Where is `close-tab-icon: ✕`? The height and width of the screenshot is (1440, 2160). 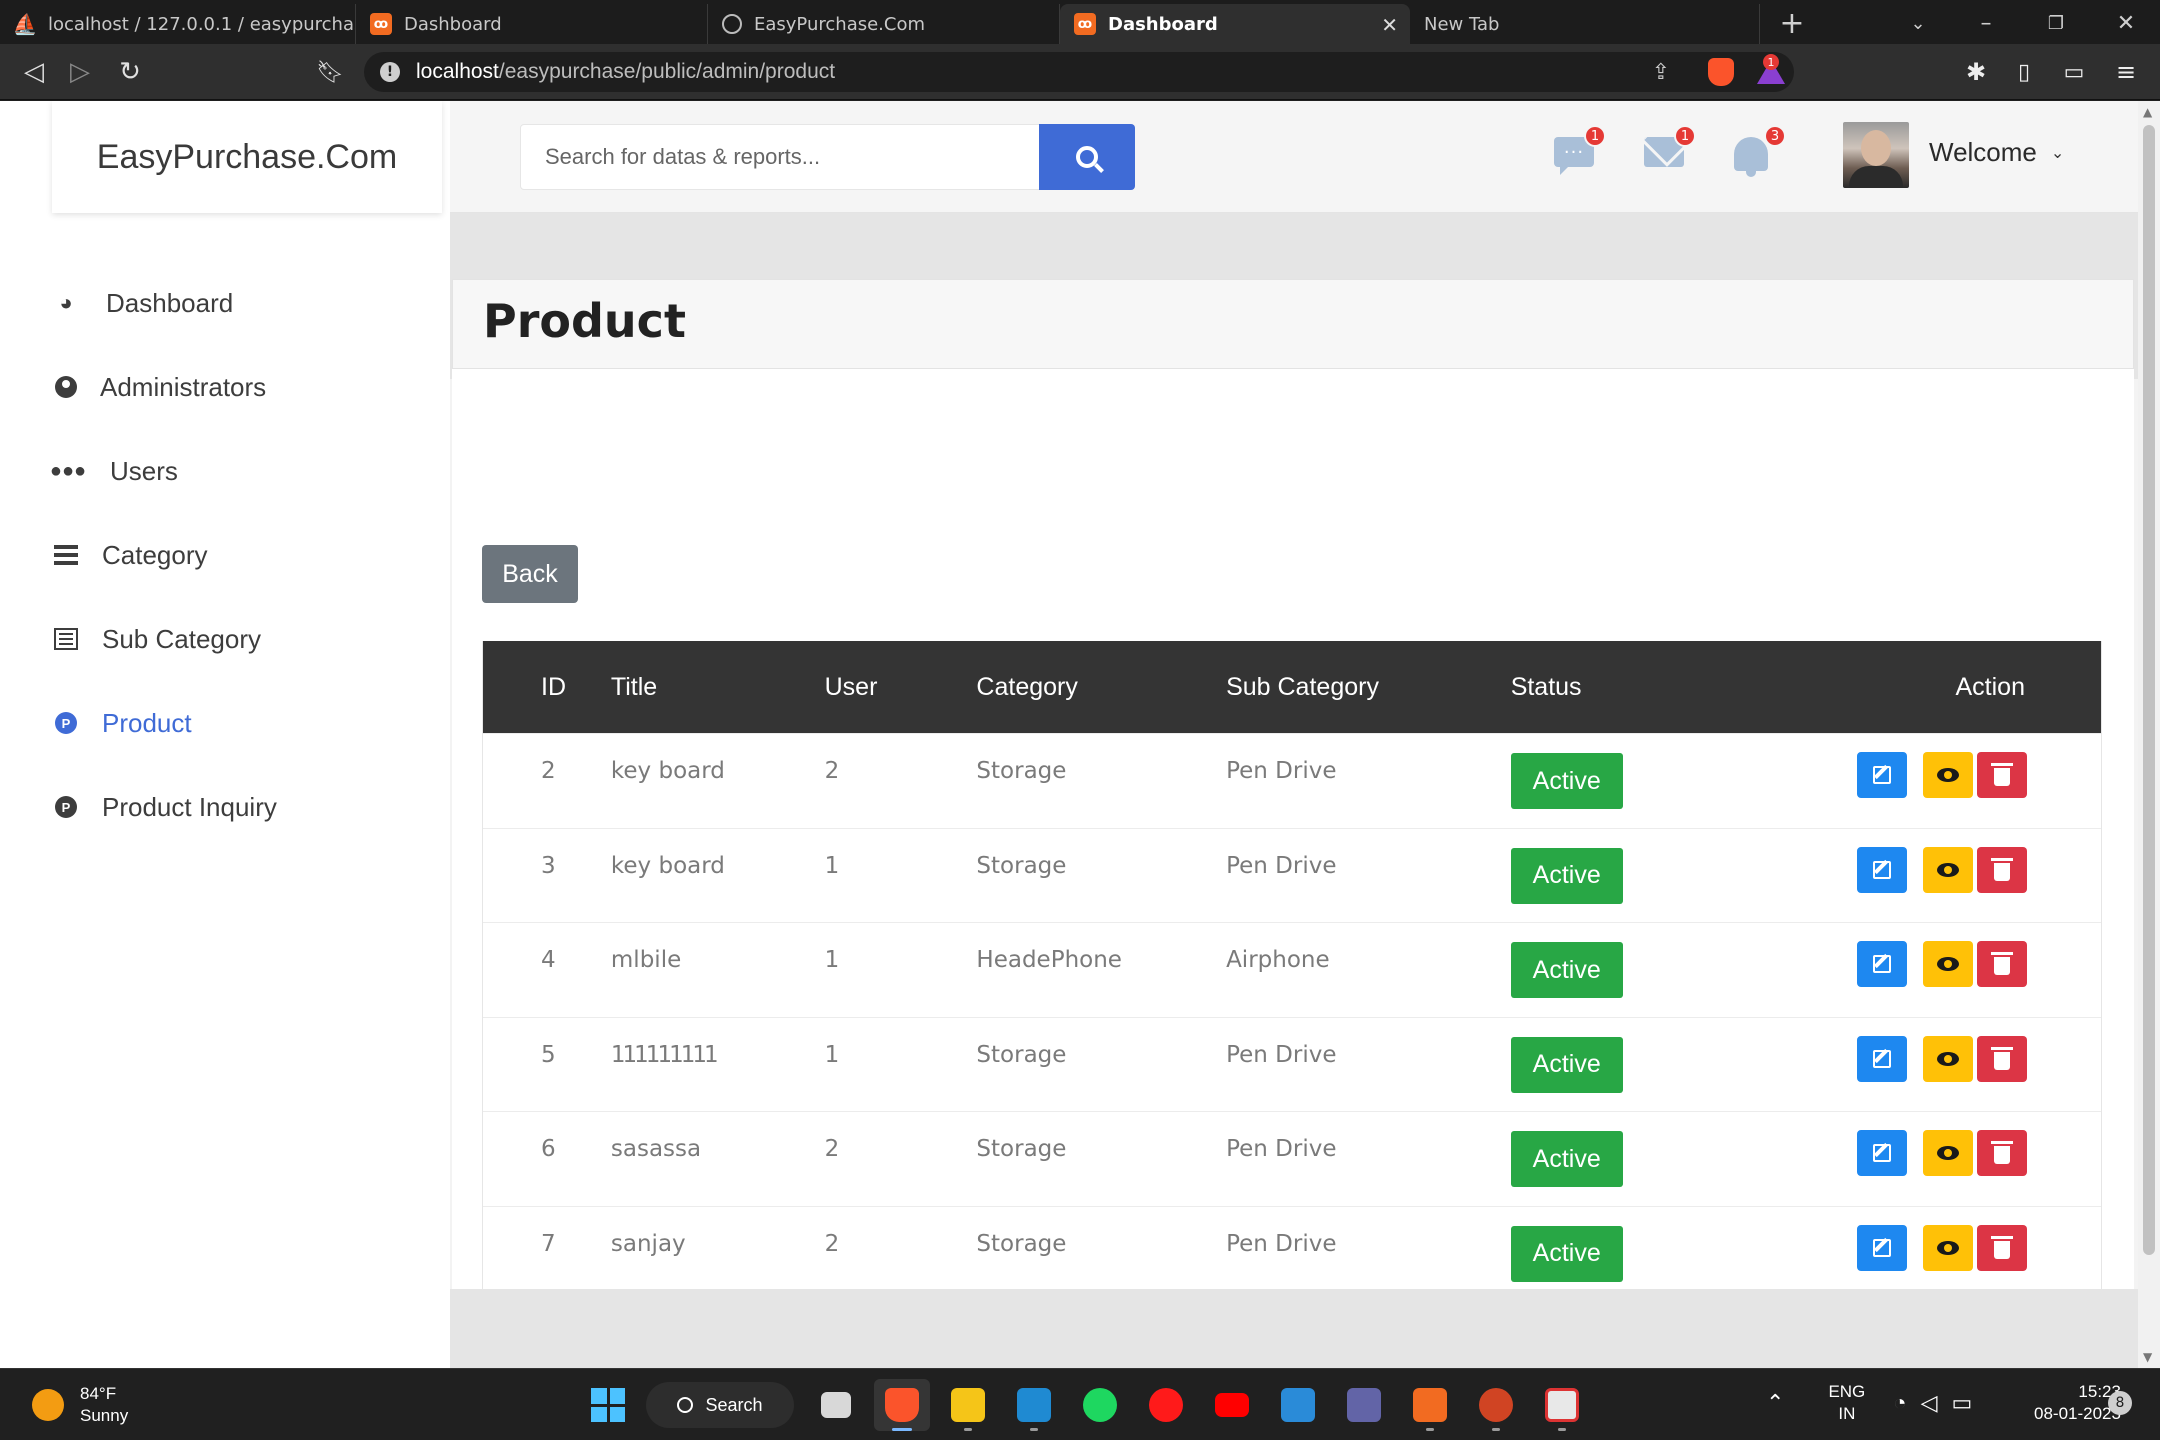
close-tab-icon: ✕ is located at coordinates (1389, 25).